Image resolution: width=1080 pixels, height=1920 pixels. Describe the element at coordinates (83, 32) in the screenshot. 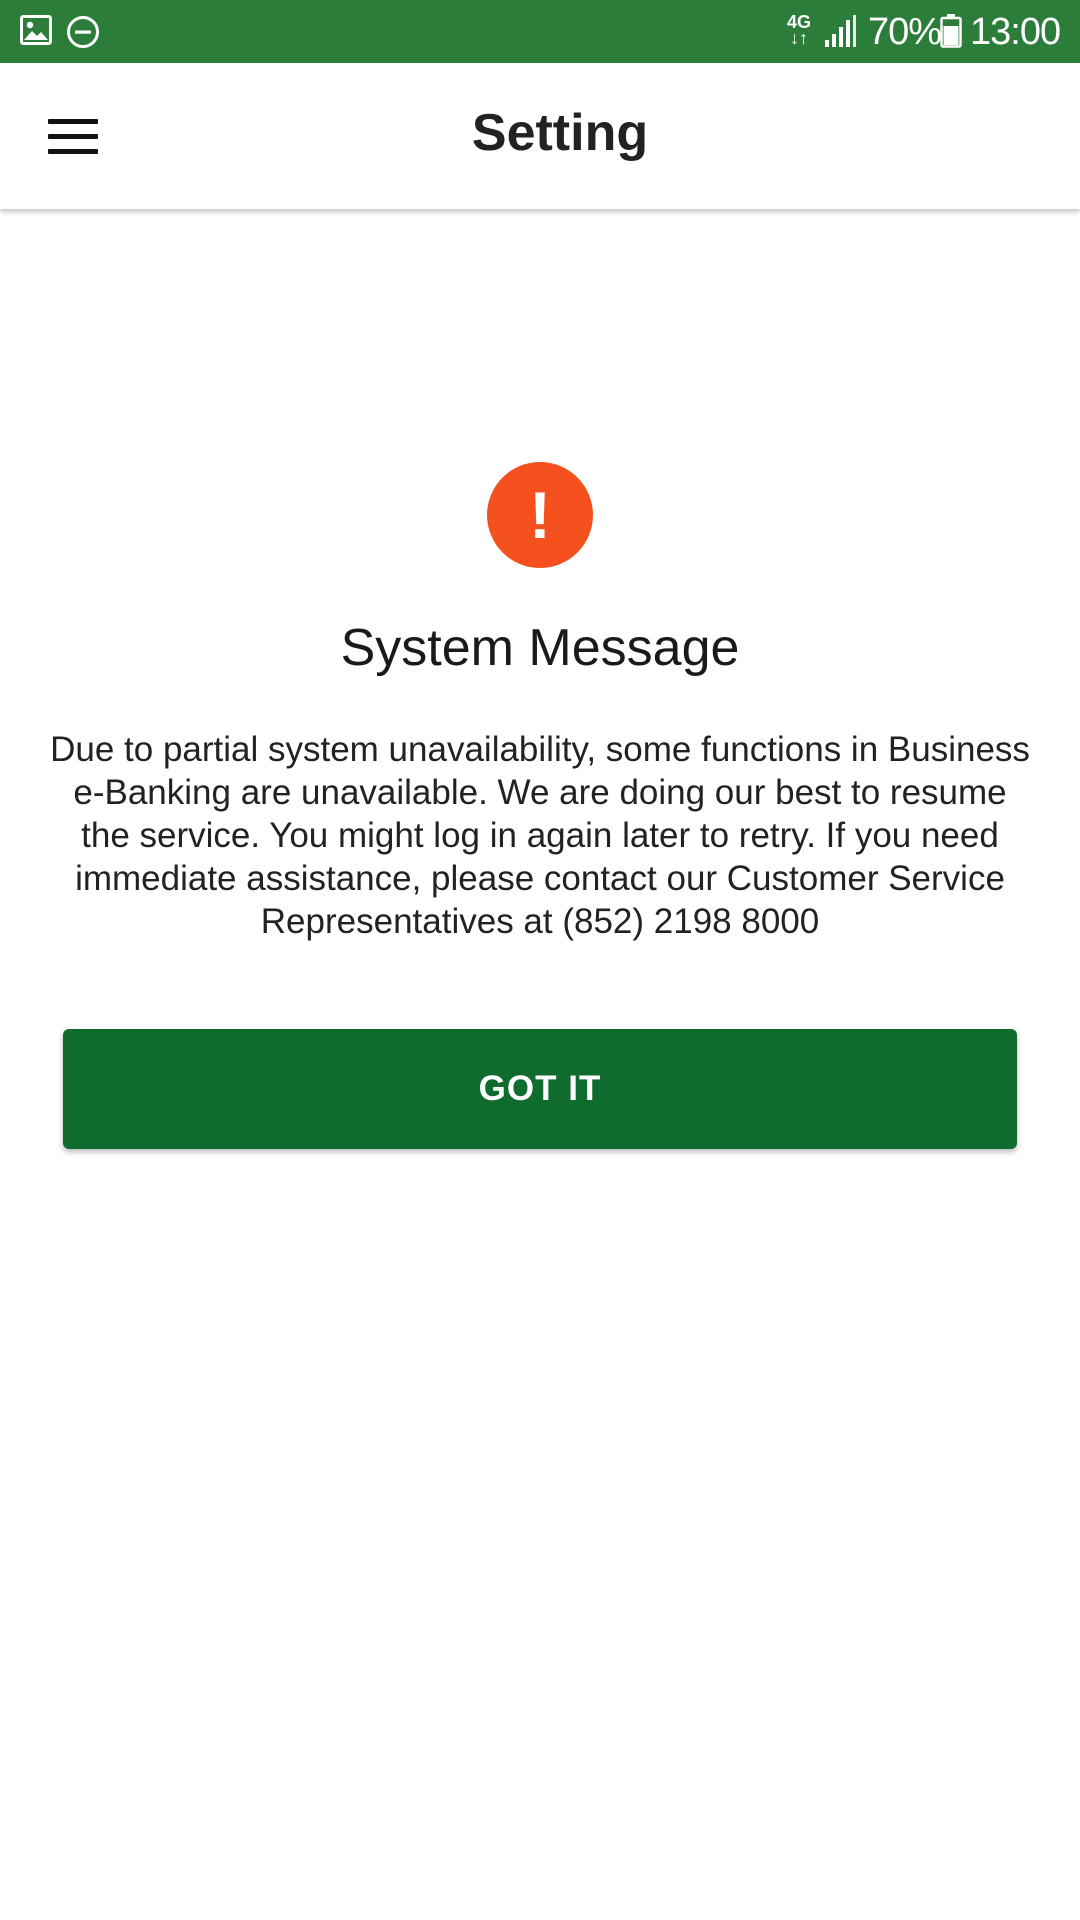

I see `do-not-disturb-icon` at that location.